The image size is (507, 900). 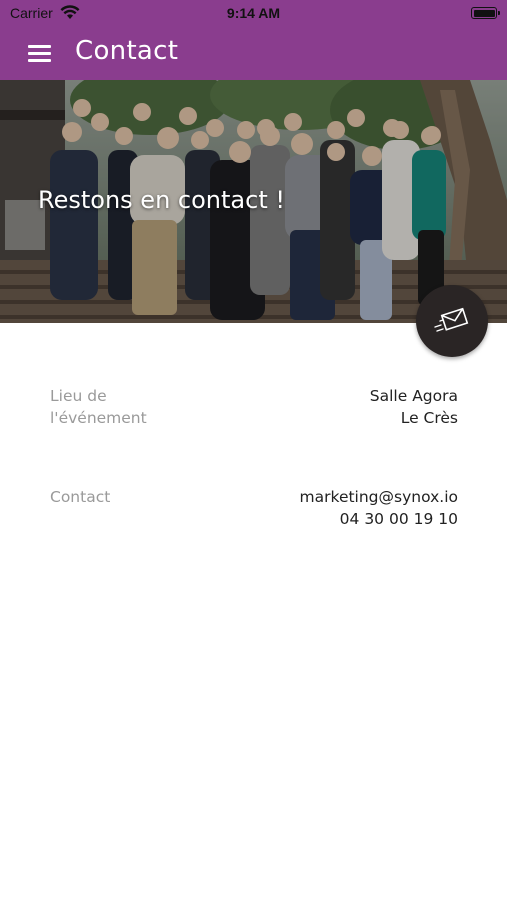 I want to click on venue-label: Lieu de l'événement, so click(x=98, y=407).